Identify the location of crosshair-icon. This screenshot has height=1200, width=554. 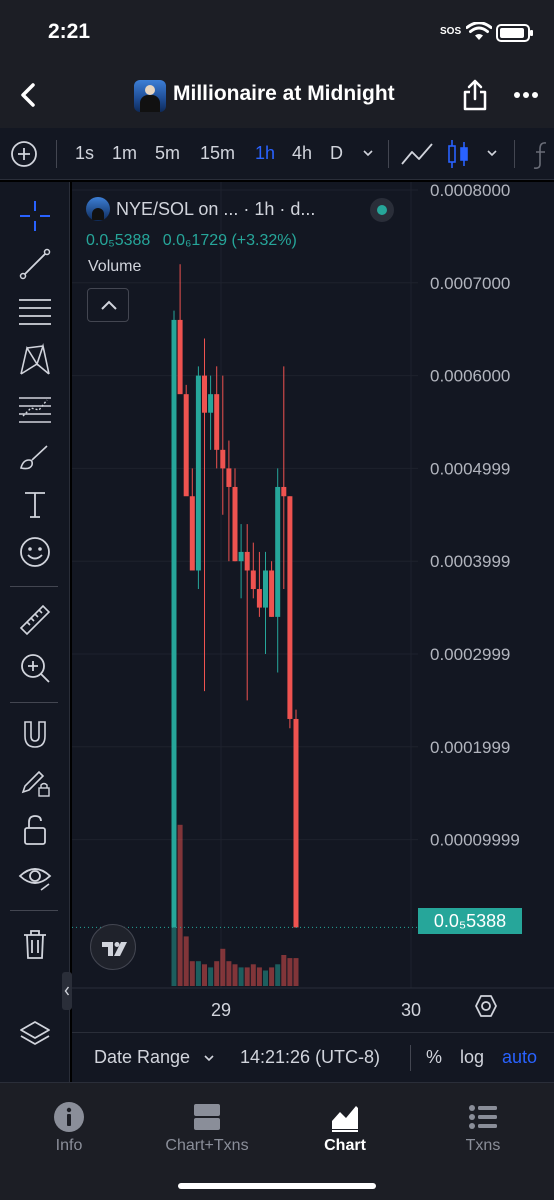
(35, 216).